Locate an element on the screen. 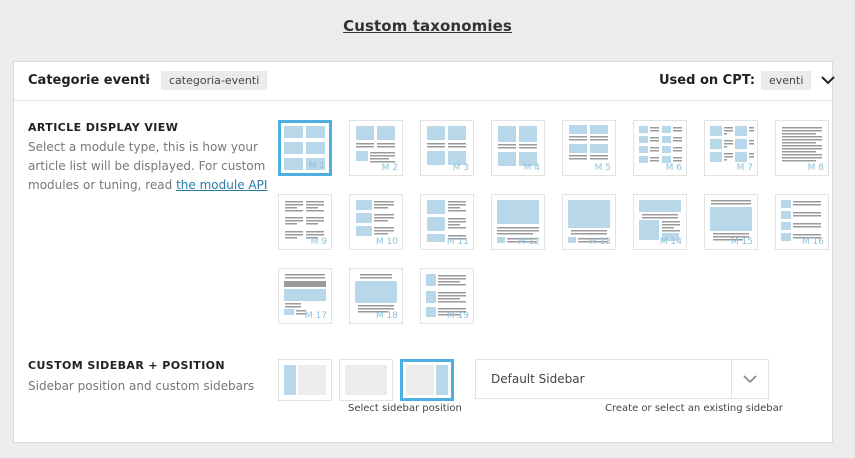 The width and height of the screenshot is (855, 458). module-option: M 7 is located at coordinates (731, 148).